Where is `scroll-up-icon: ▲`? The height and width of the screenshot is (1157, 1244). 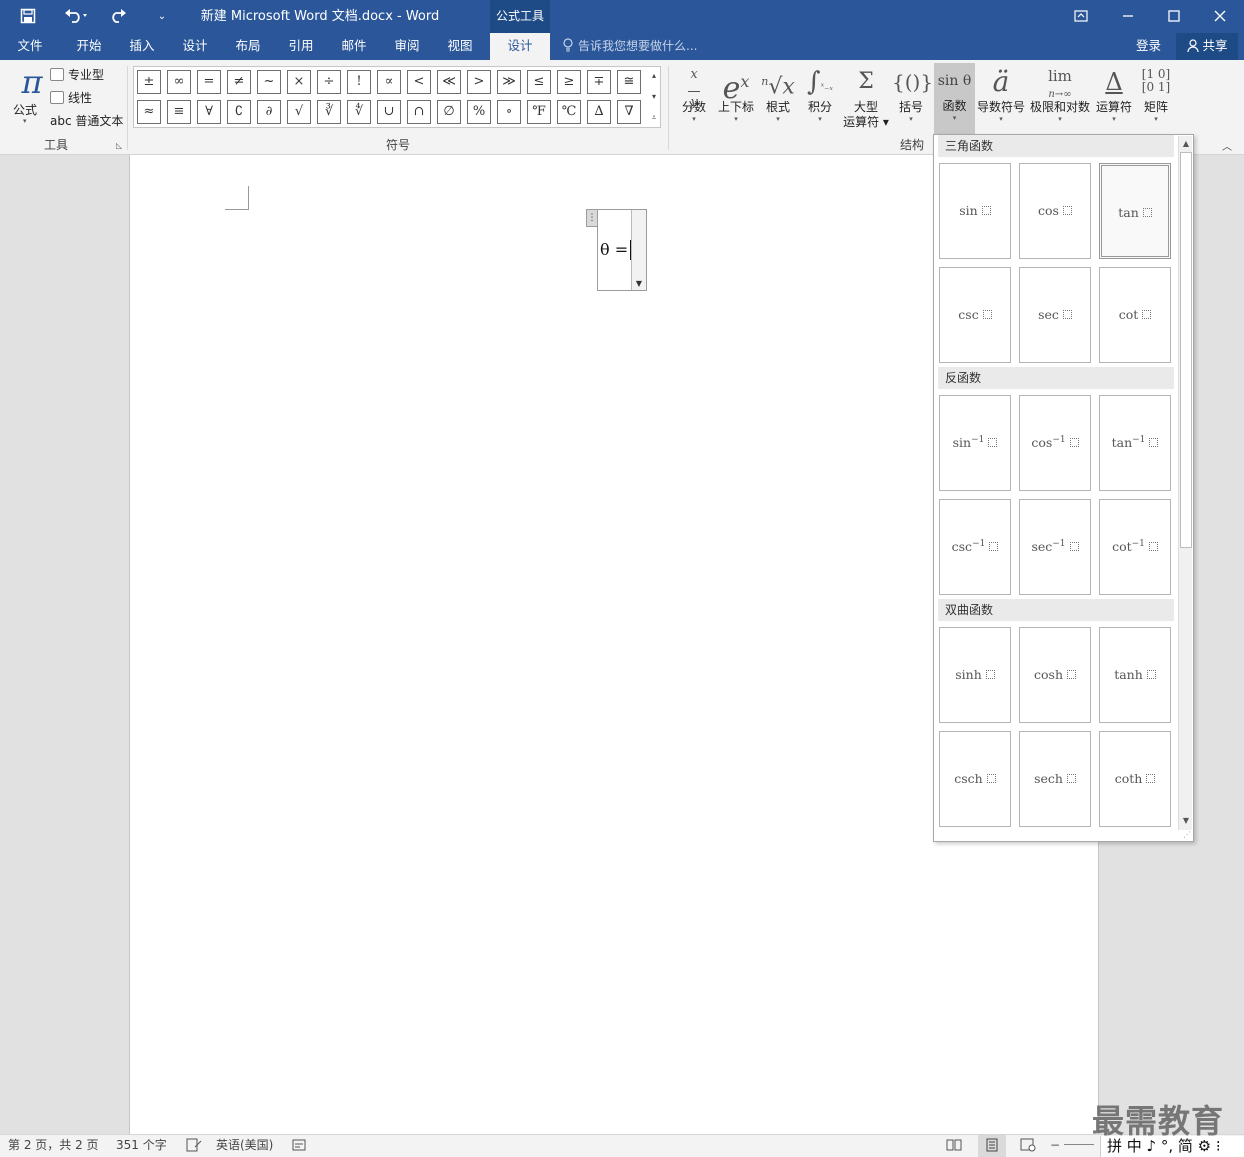
scroll-up-icon: ▲ is located at coordinates (1186, 144).